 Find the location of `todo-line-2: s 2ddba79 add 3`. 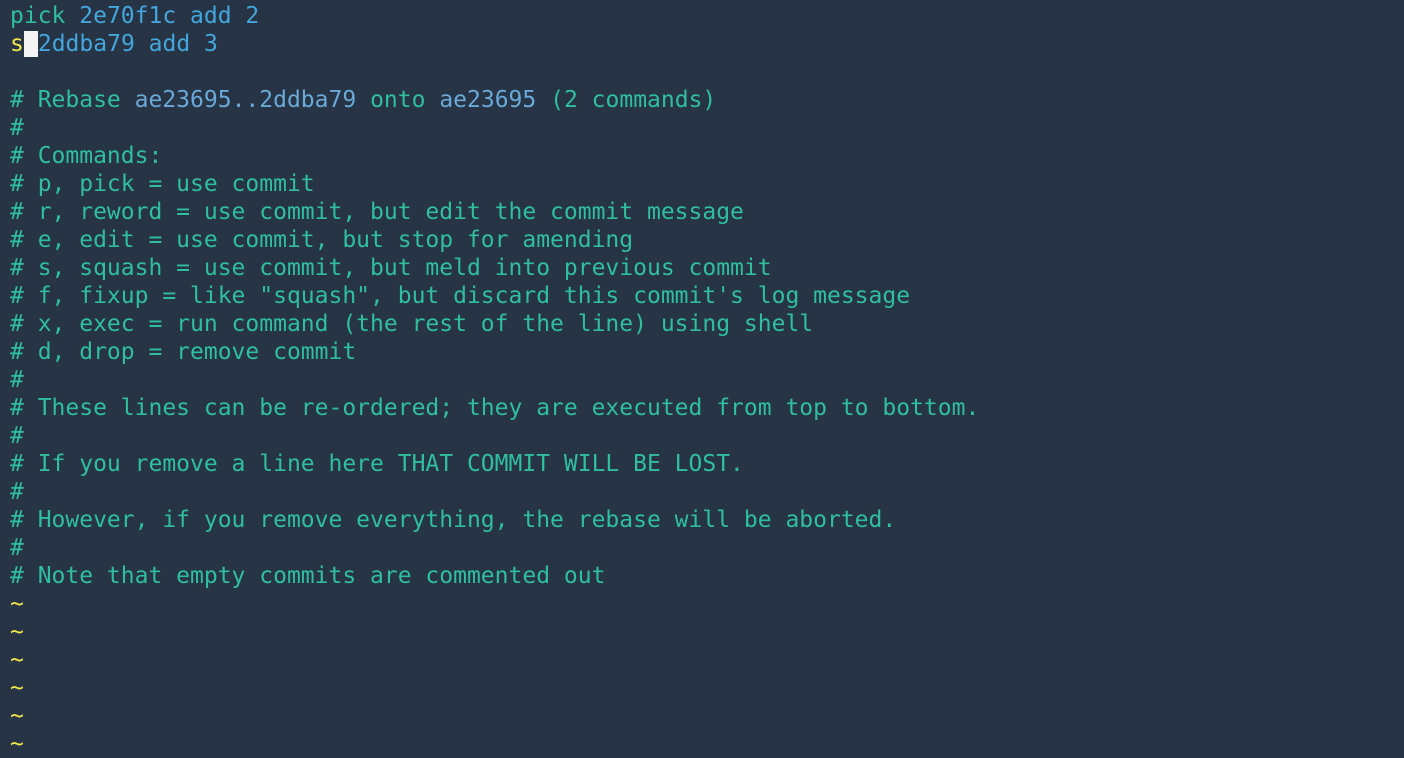

todo-line-2: s 2ddba79 add 3 is located at coordinates (494, 44).